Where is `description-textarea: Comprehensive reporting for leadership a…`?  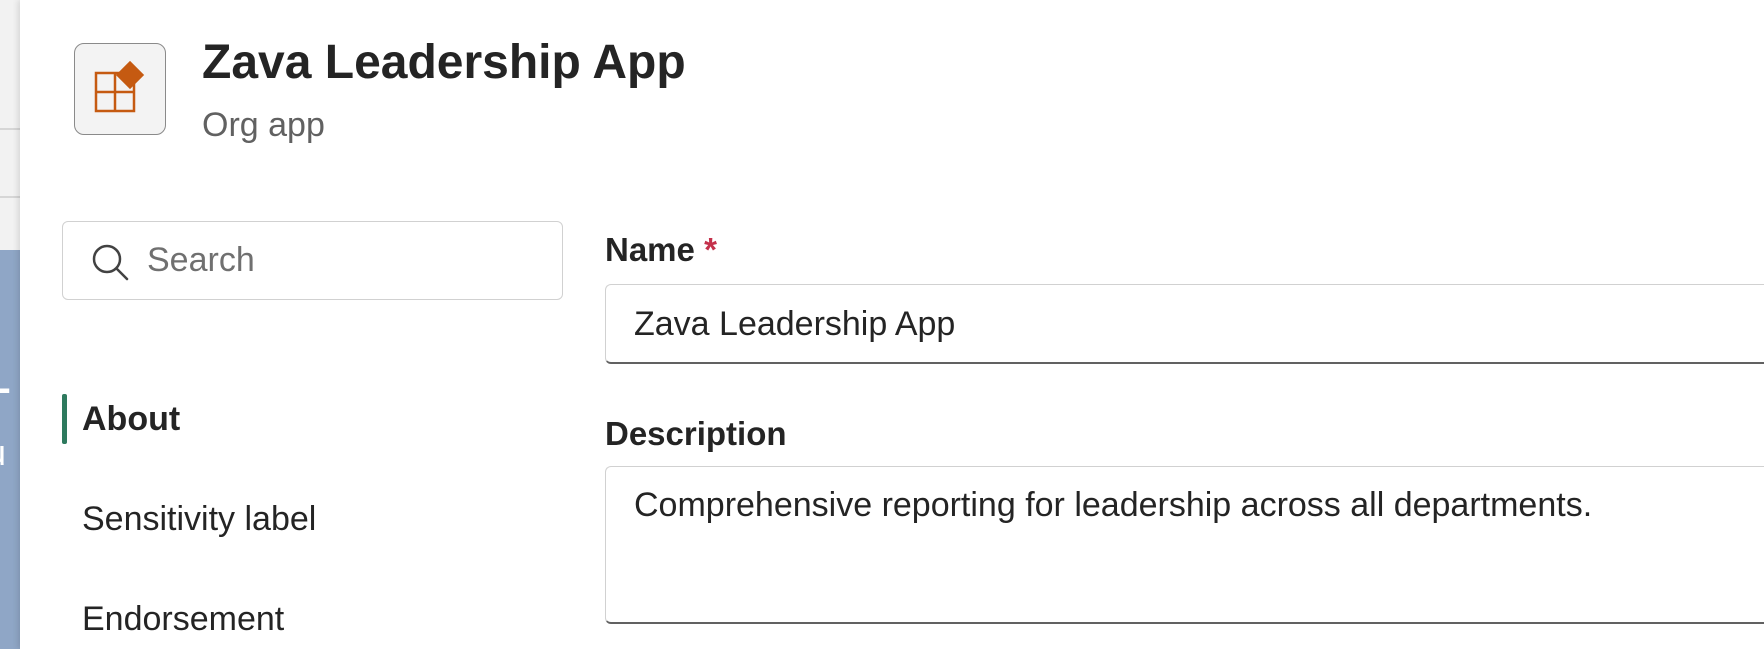 description-textarea: Comprehensive reporting for leadership a… is located at coordinates (1194, 543).